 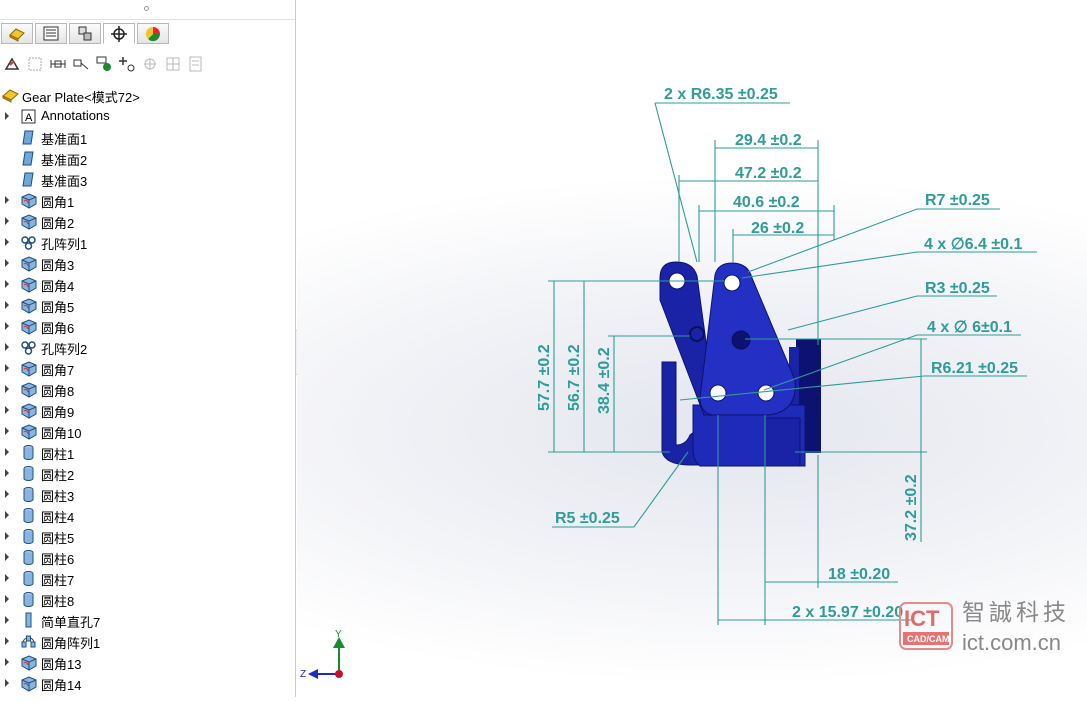 I want to click on tree-item: 圆柱1, so click(x=147, y=452).